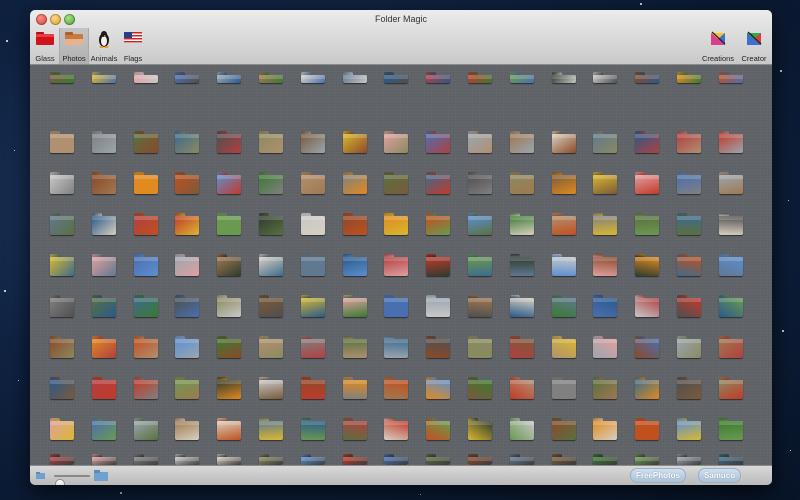 Image resolution: width=800 pixels, height=500 pixels. I want to click on toolbar-photos-button: Photos, so click(74, 46).